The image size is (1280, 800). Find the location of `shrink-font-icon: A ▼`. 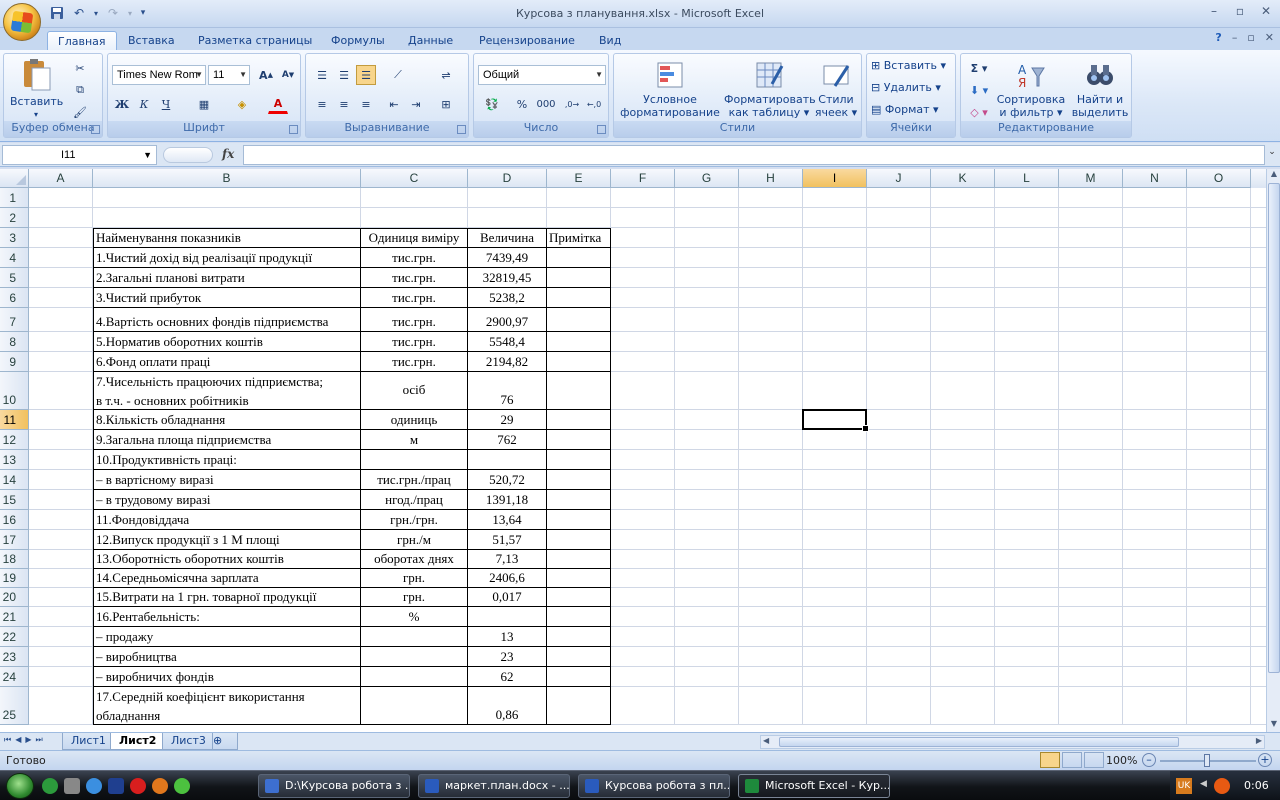

shrink-font-icon: A ▼ is located at coordinates (288, 75).